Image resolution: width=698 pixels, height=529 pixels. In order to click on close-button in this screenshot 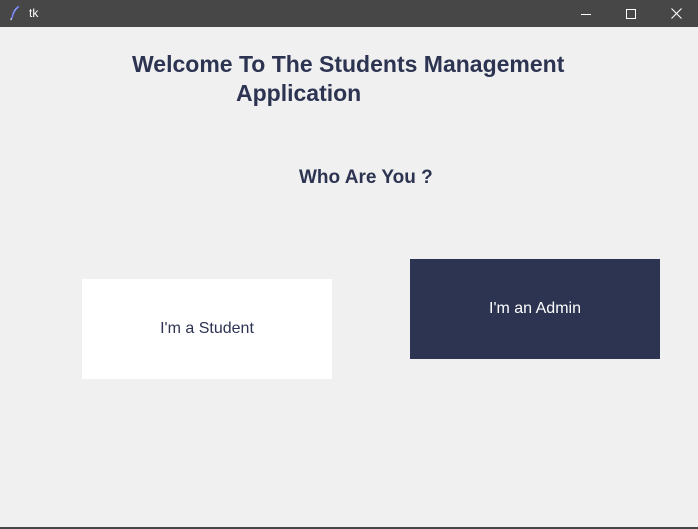, I will do `click(675, 13)`.